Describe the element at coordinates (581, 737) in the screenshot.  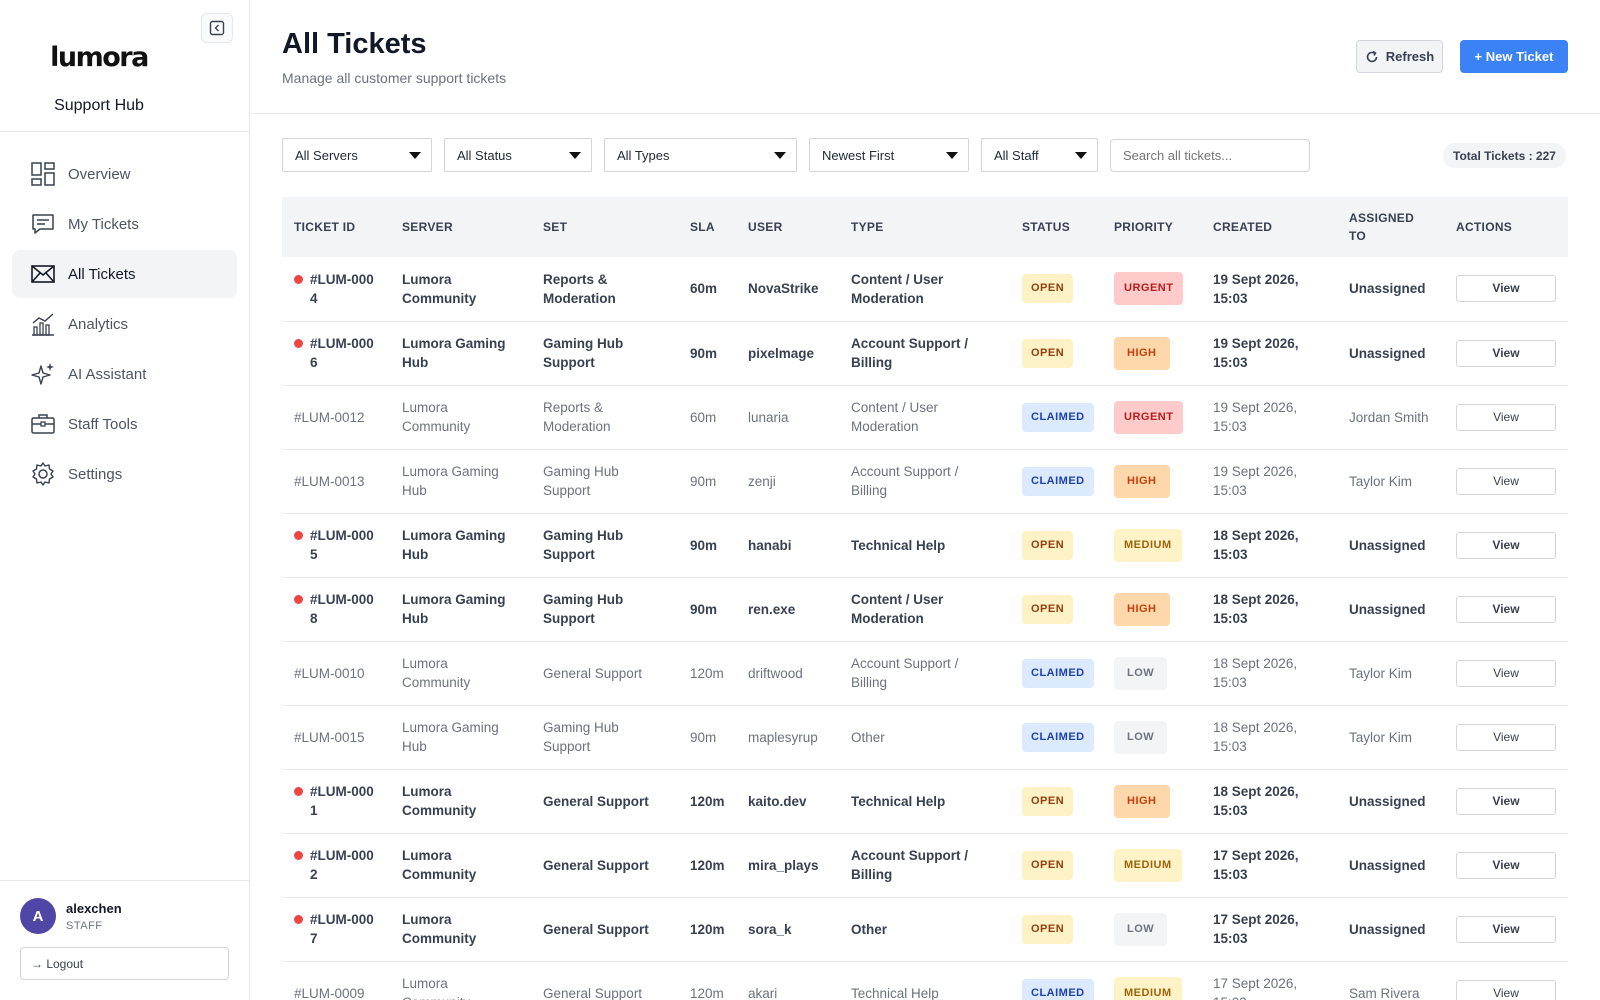
I see `set-cell: Gaming Hub Support` at that location.